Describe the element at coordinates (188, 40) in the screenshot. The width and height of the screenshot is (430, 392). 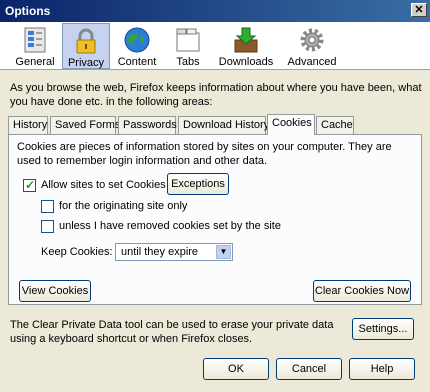
I see `tabs-icon` at that location.